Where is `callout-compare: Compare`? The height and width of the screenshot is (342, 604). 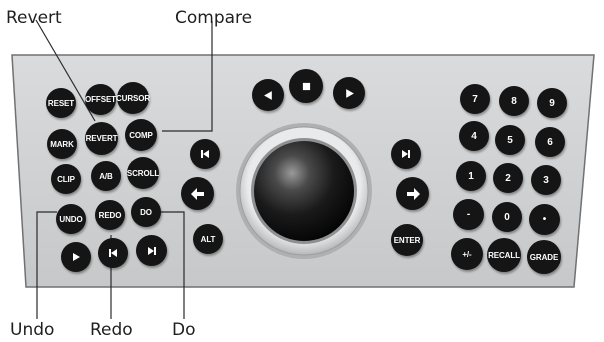
callout-compare: Compare is located at coordinates (214, 18).